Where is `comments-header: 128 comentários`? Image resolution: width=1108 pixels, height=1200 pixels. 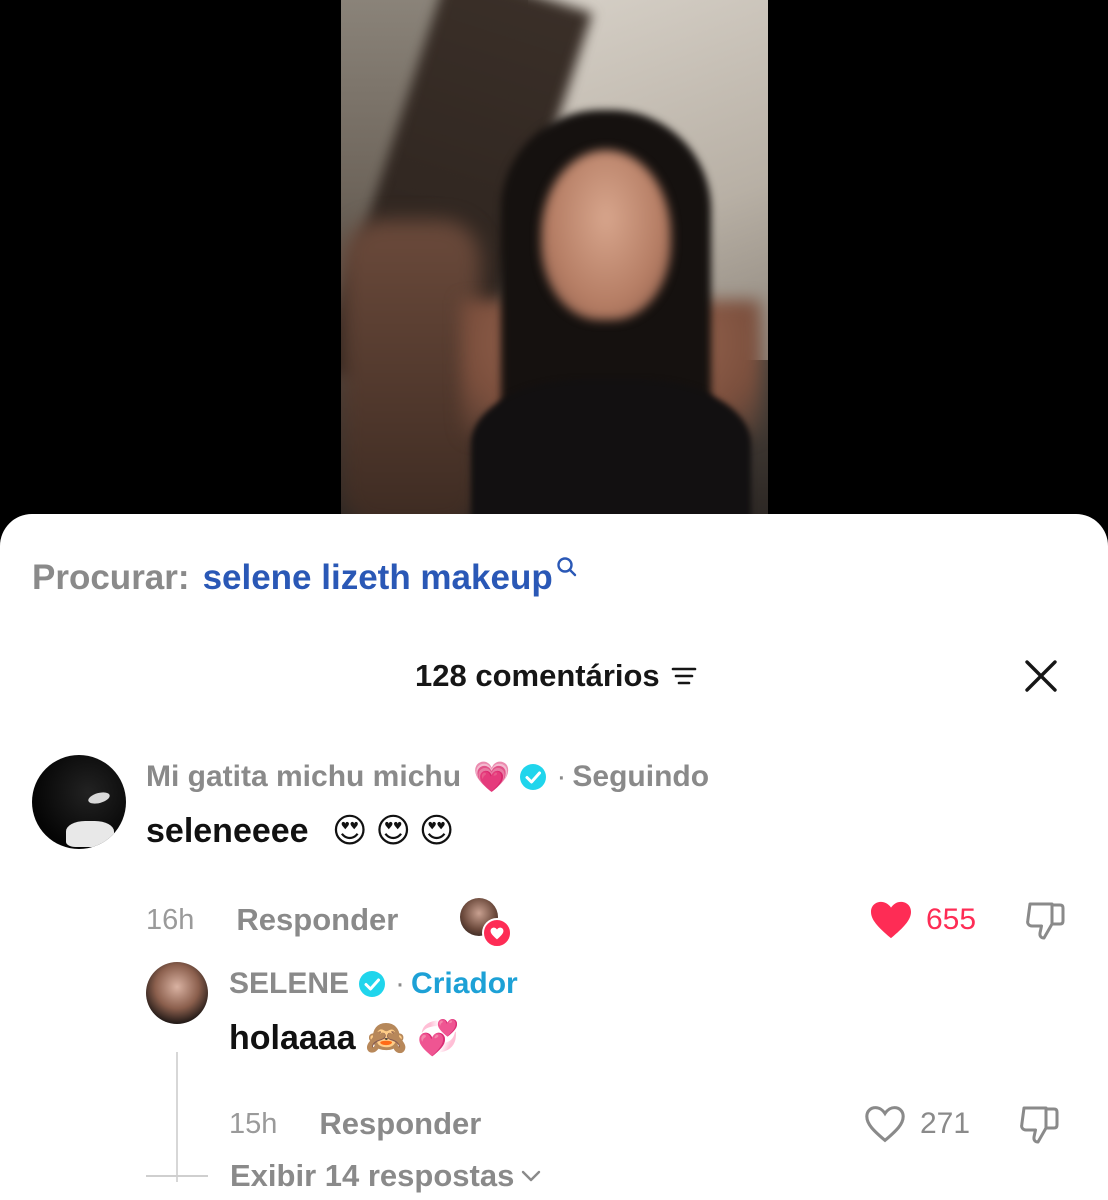
comments-header: 128 comentários is located at coordinates (554, 676).